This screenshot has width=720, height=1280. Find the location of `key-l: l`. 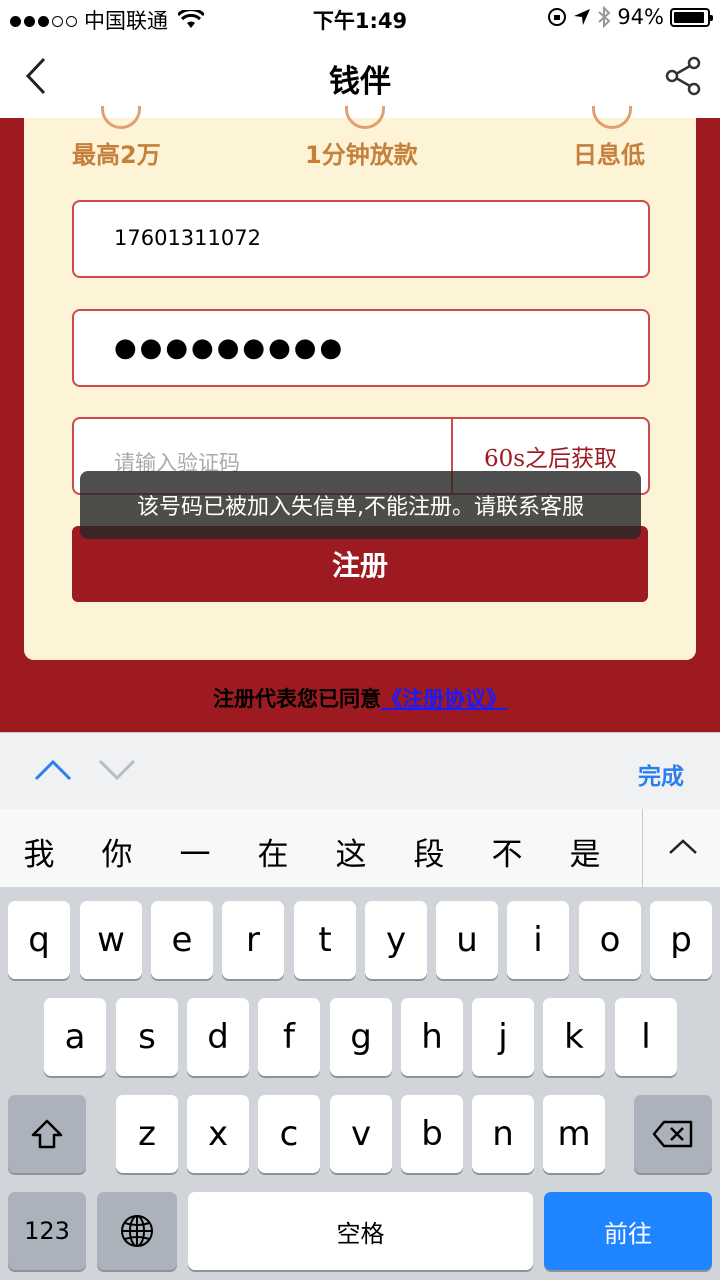

key-l: l is located at coordinates (646, 1037).